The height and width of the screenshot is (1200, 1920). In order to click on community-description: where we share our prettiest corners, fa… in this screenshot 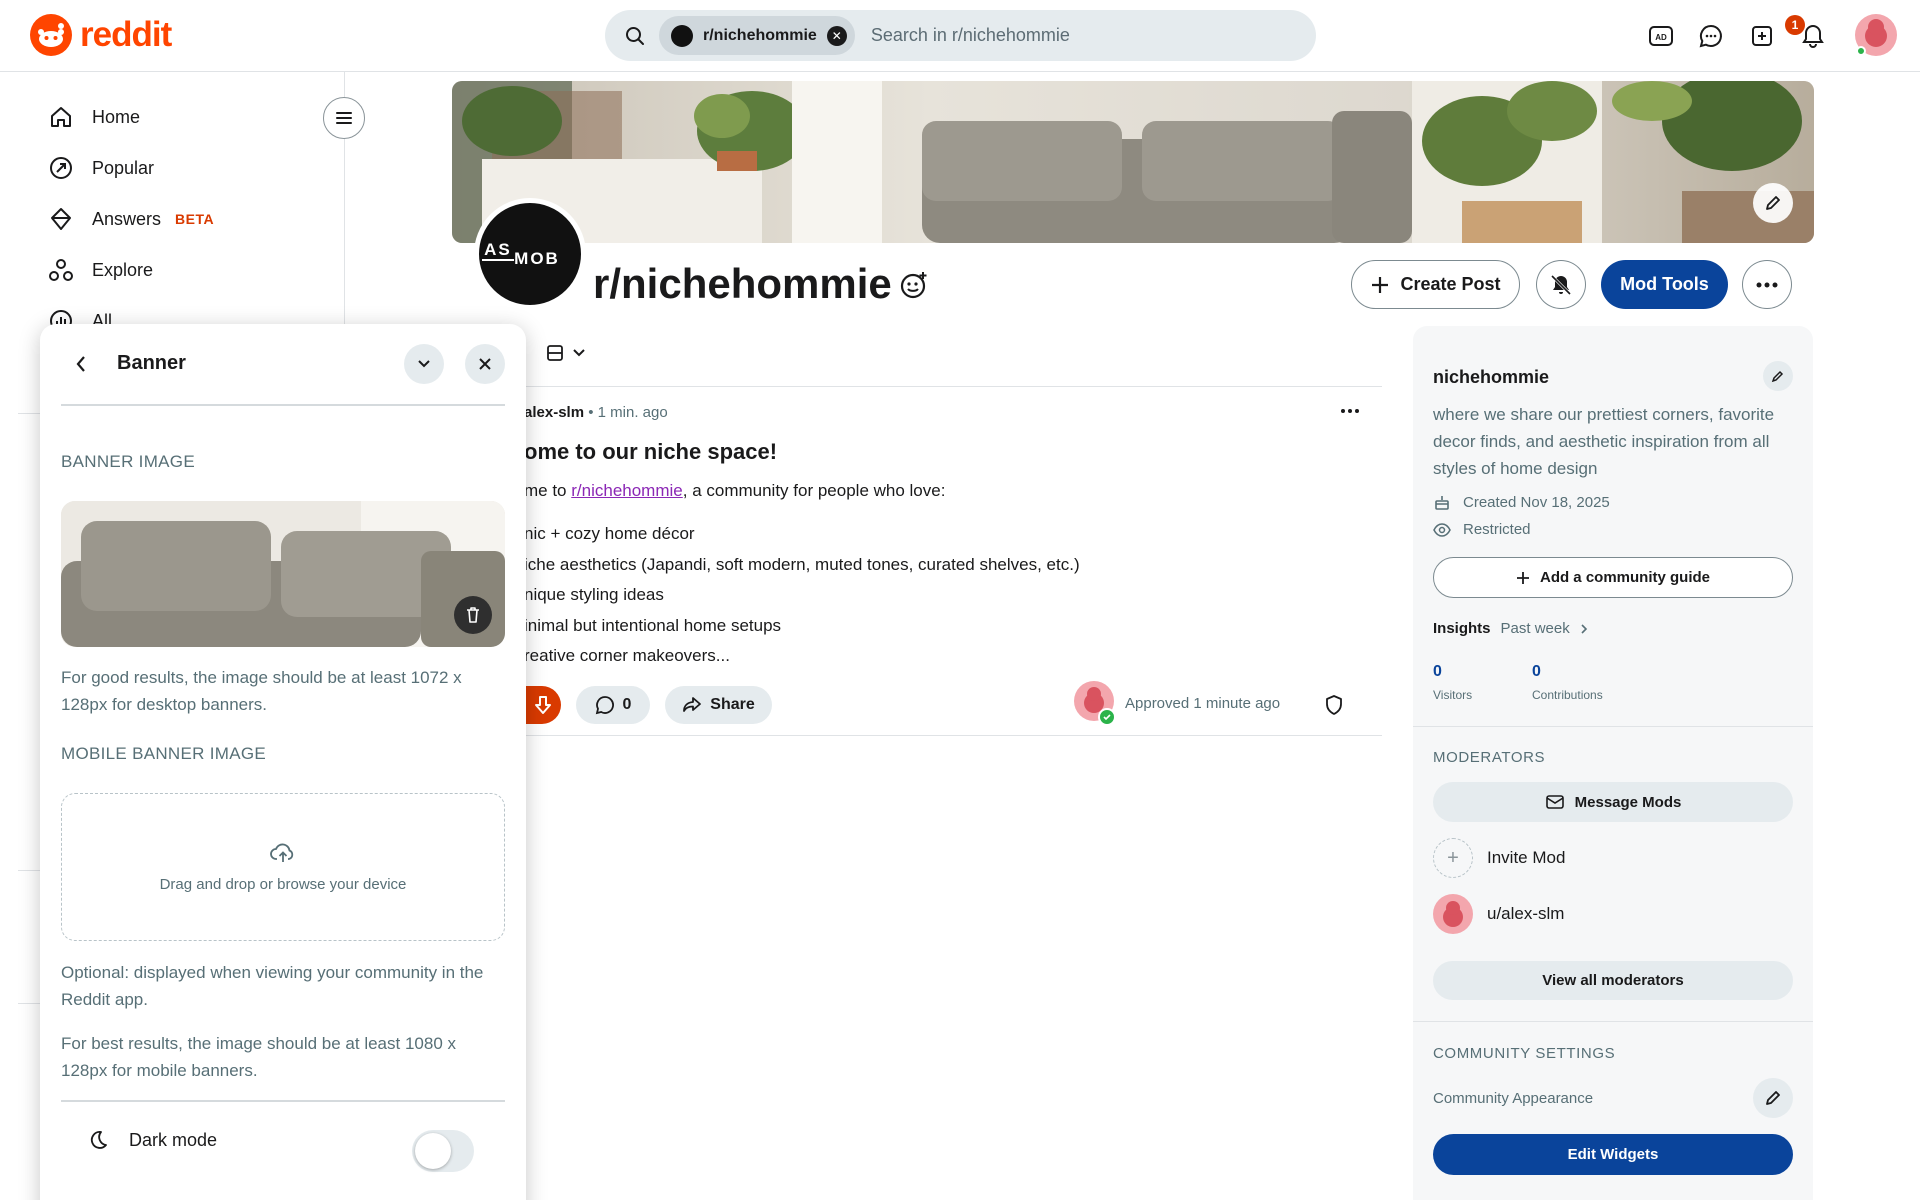, I will do `click(1604, 441)`.